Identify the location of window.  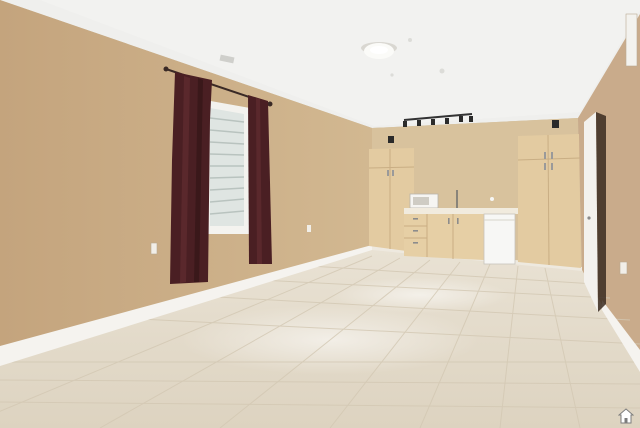
(227, 167).